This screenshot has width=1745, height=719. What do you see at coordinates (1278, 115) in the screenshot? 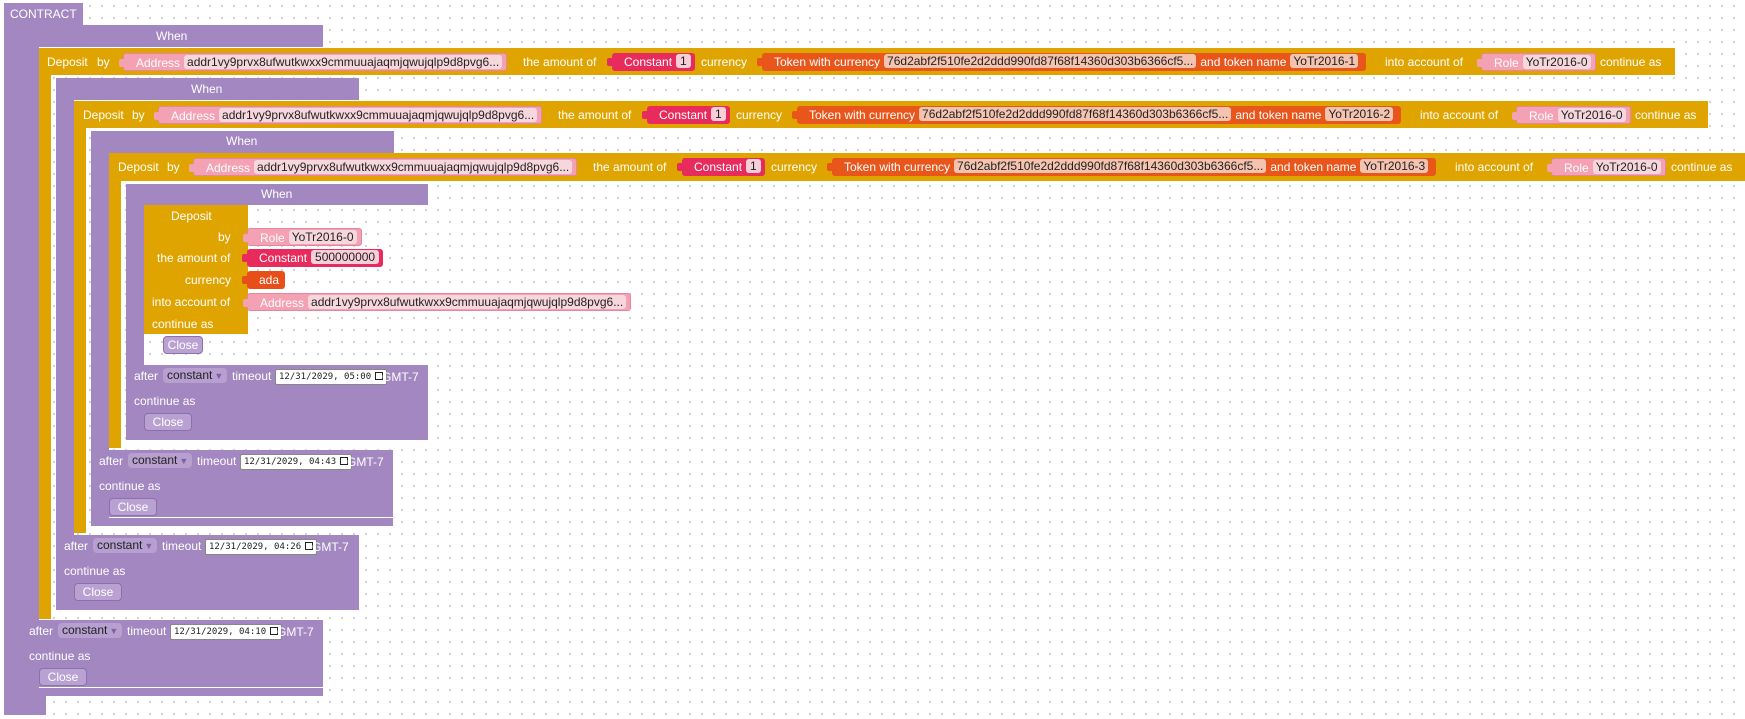
I see `token-name-label: and token name` at bounding box center [1278, 115].